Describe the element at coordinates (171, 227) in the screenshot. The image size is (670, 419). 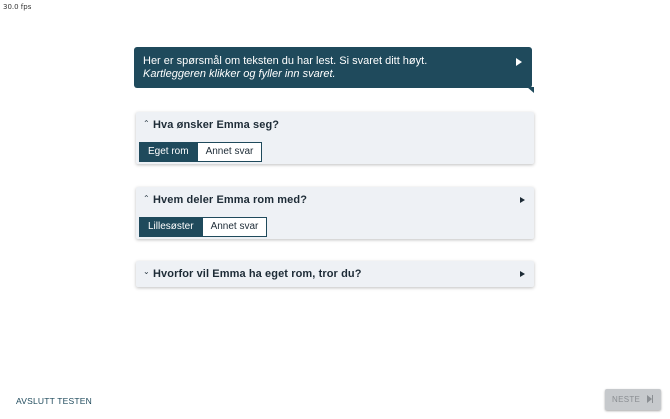
I see `answer-button-selected: Lillesøster` at that location.